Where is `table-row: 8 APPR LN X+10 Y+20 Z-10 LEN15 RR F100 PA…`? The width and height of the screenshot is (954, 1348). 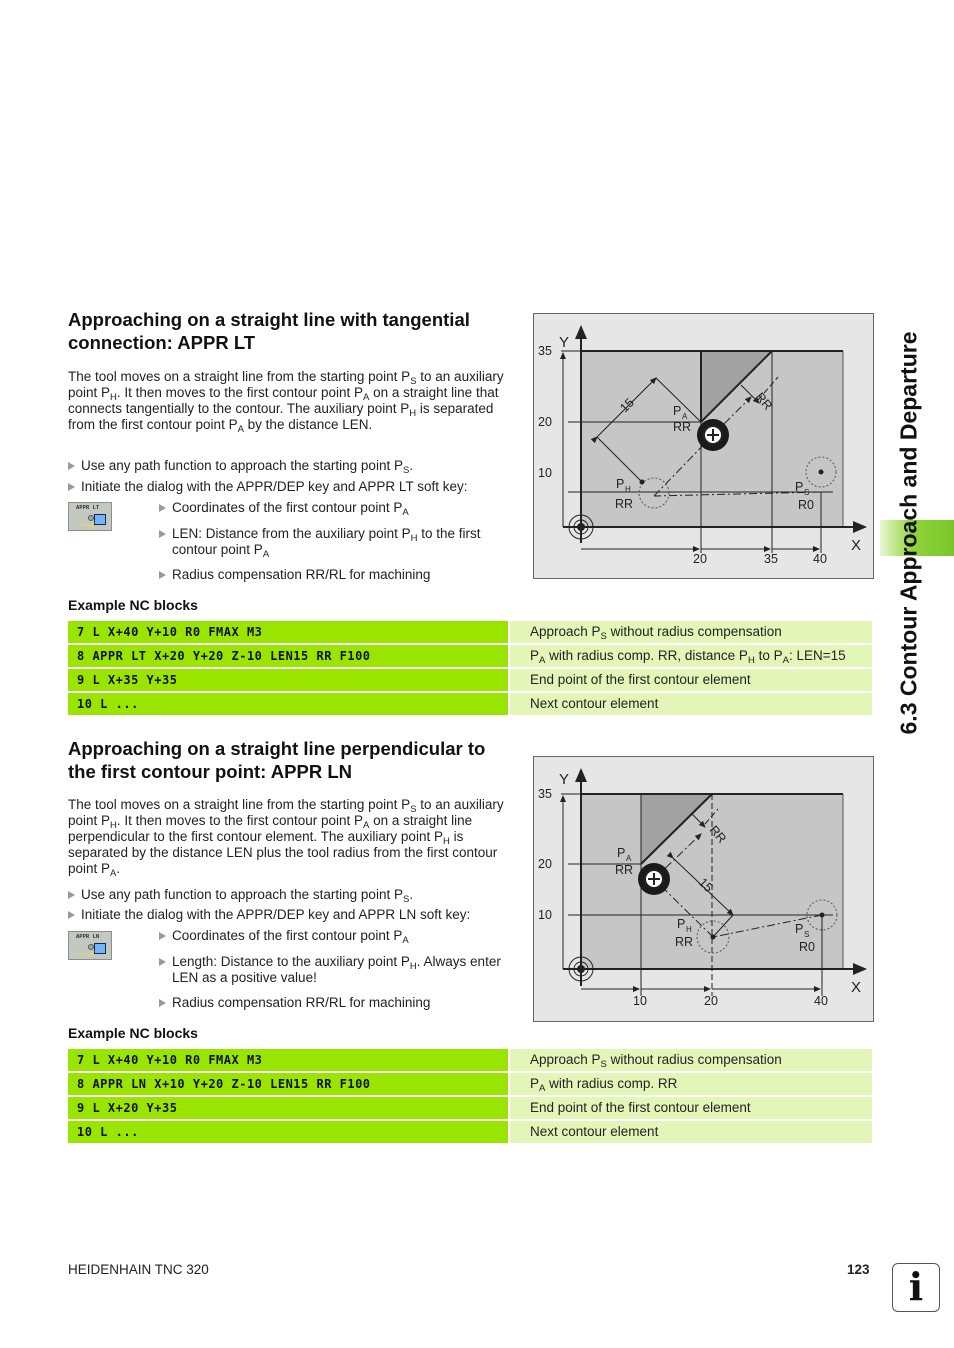
table-row: 8 APPR LN X+10 Y+20 Z-10 LEN15 RR F100 PA… is located at coordinates (470, 1084).